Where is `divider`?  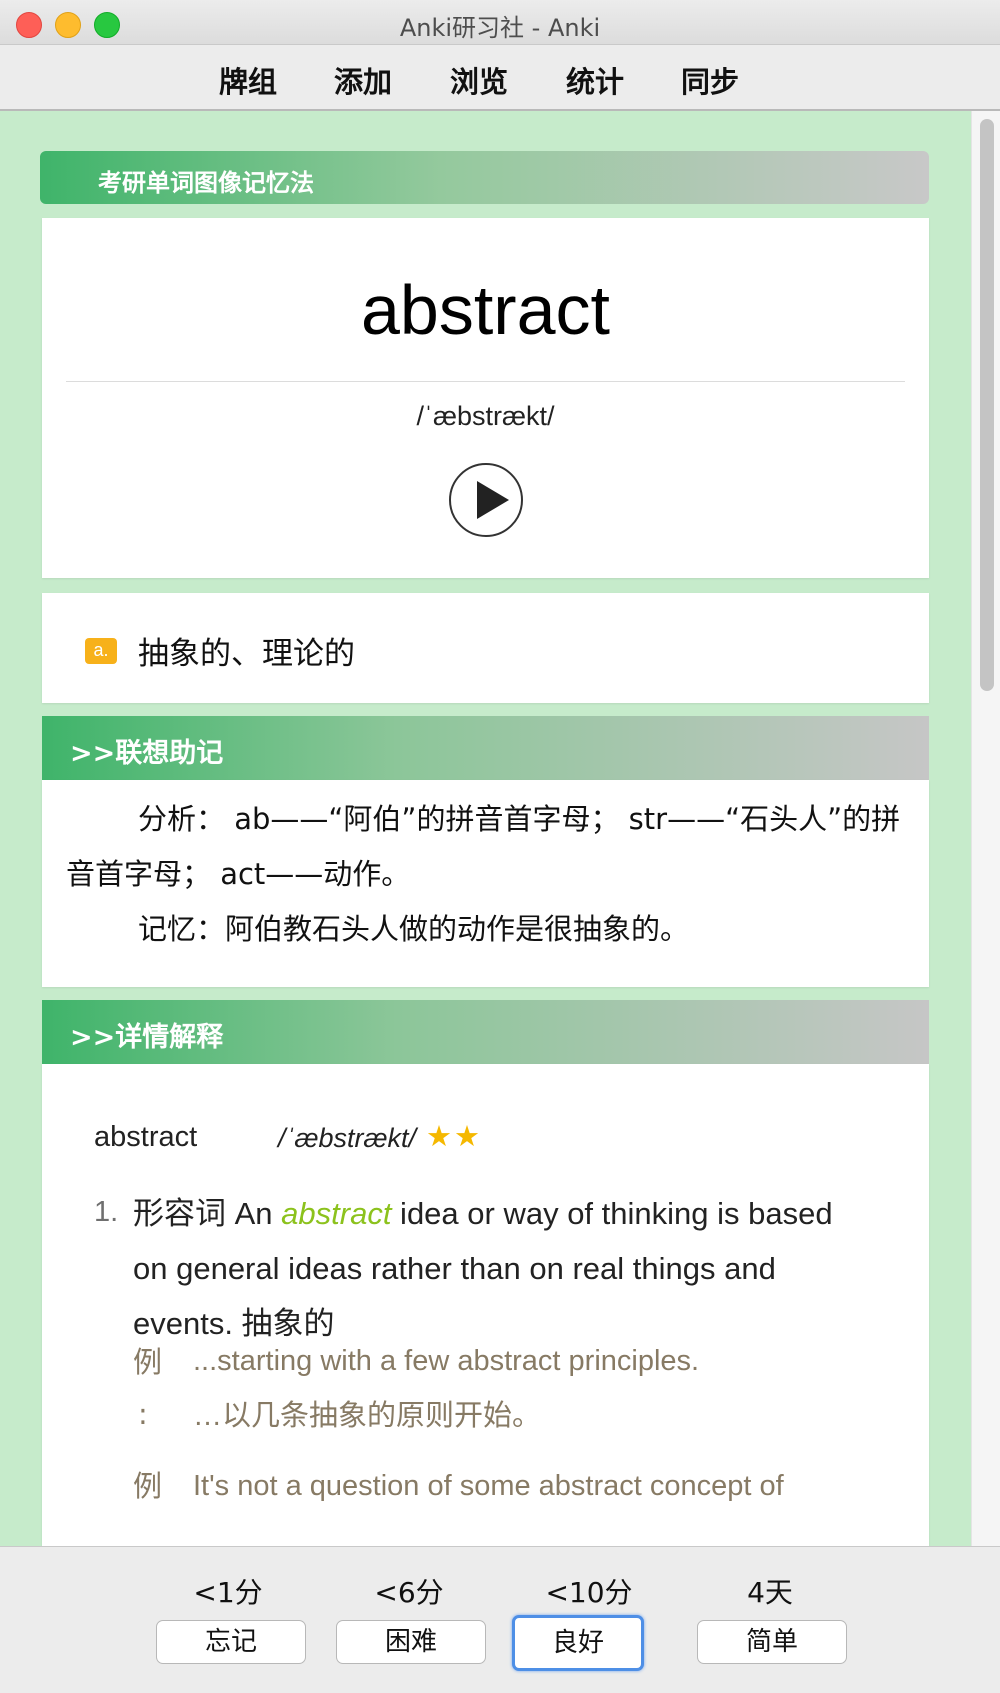
divider is located at coordinates (485, 381).